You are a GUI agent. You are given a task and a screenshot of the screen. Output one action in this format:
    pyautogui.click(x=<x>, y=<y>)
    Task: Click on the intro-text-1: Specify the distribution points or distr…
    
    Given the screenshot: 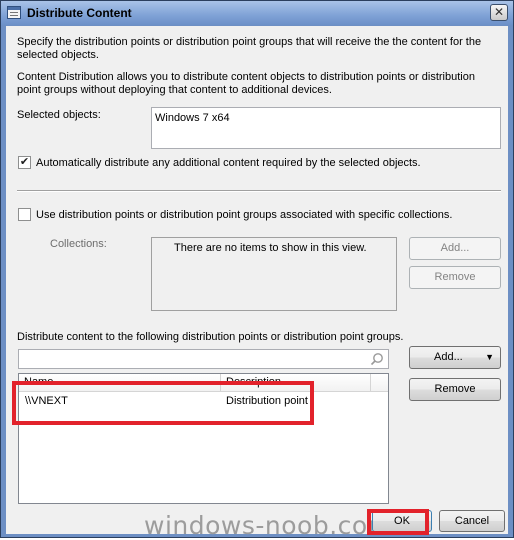 What is the action you would take?
    pyautogui.click(x=249, y=48)
    